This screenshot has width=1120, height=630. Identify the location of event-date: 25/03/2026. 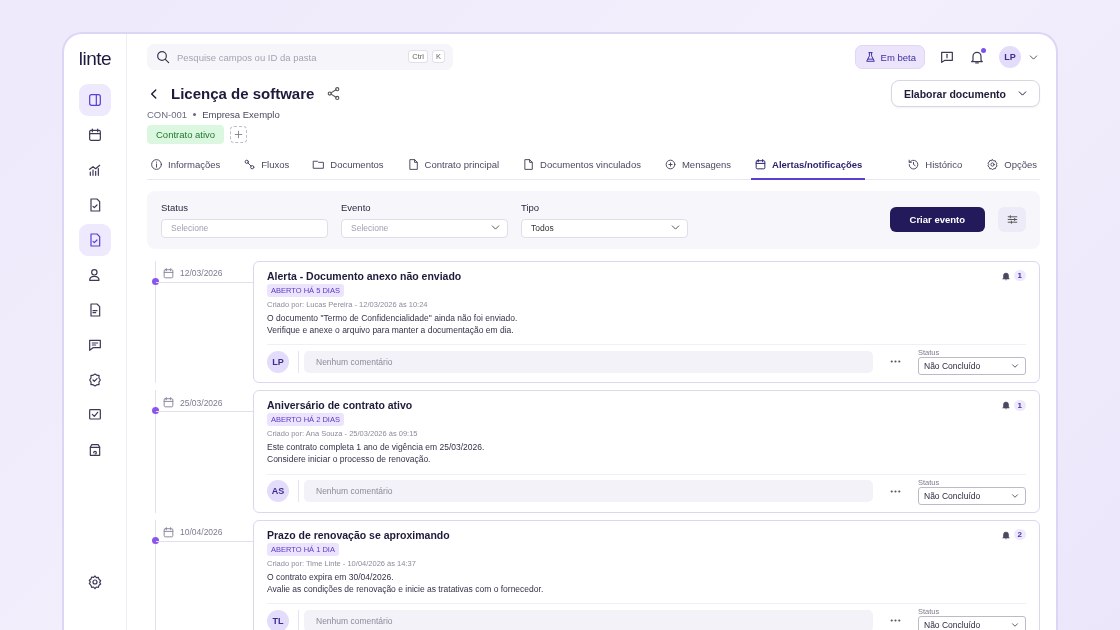
(201, 402).